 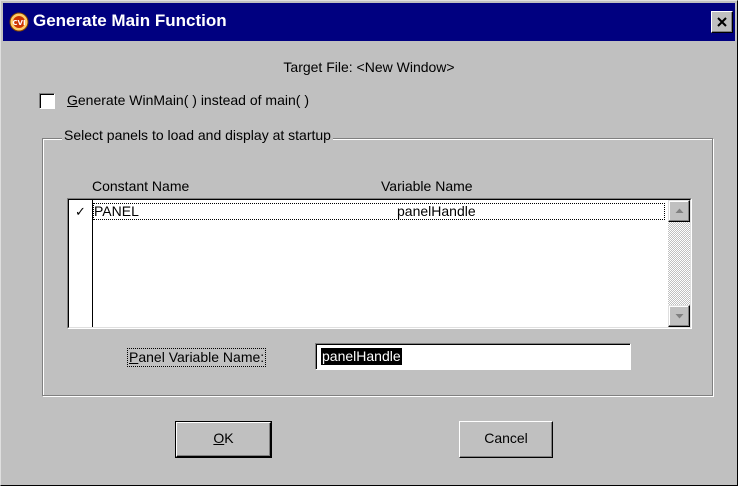 I want to click on scroll-down-button, so click(x=679, y=316).